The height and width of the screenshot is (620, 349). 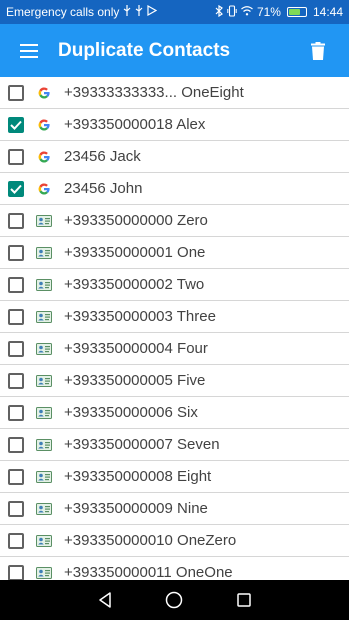 What do you see at coordinates (138, 476) in the screenshot?
I see `contact-label: +393350000008 Eight` at bounding box center [138, 476].